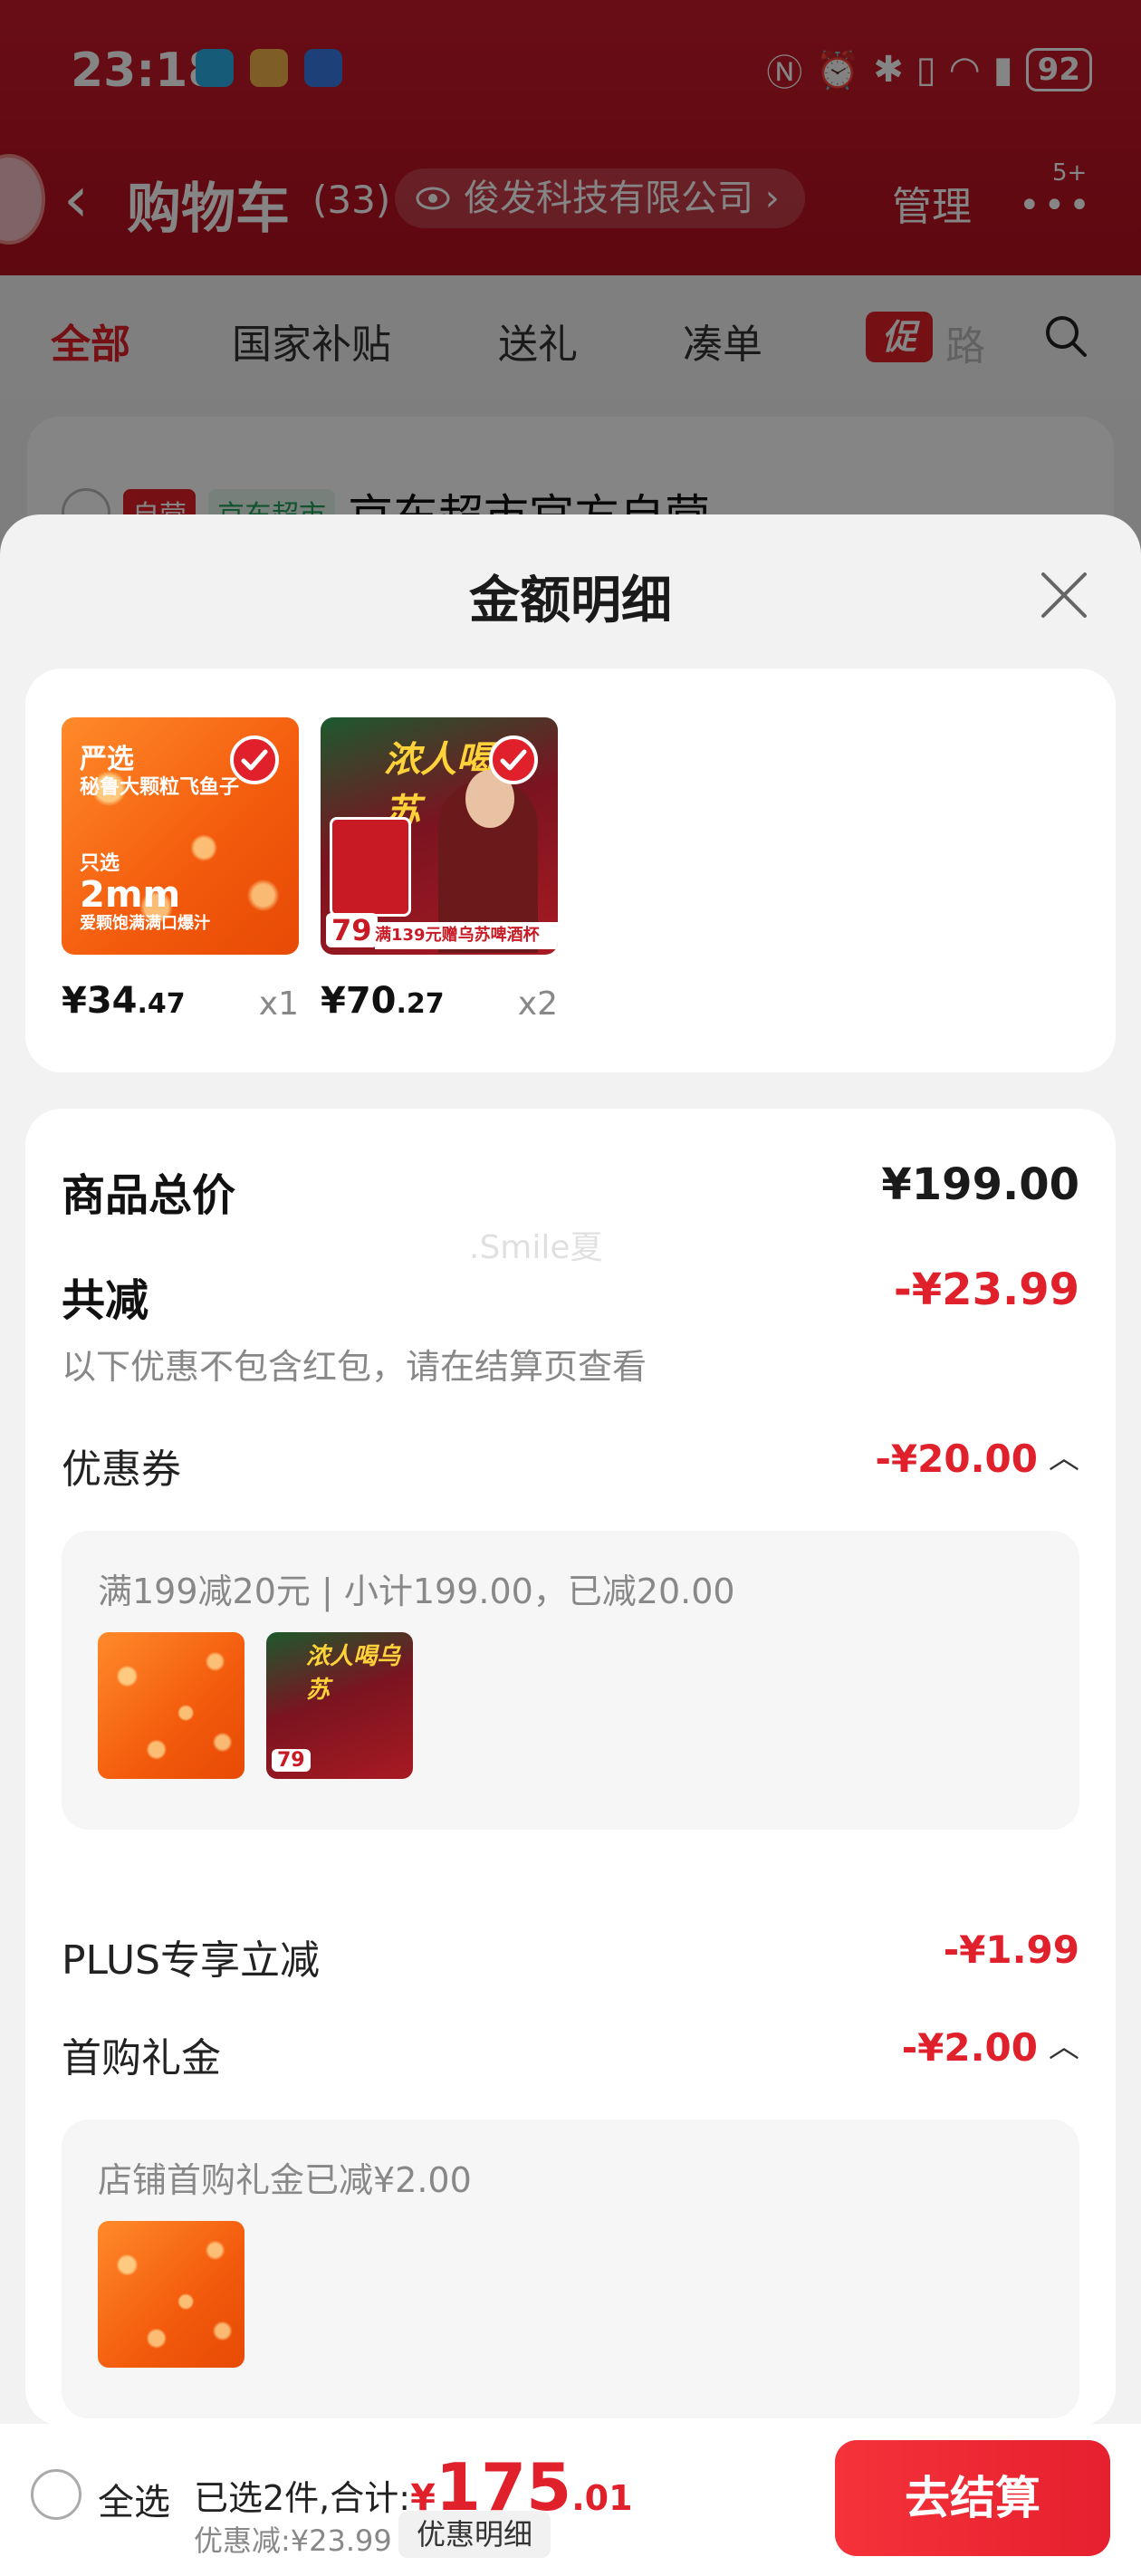 Image resolution: width=1141 pixels, height=2576 pixels. Describe the element at coordinates (57, 2494) in the screenshot. I see `select-all-radio` at that location.